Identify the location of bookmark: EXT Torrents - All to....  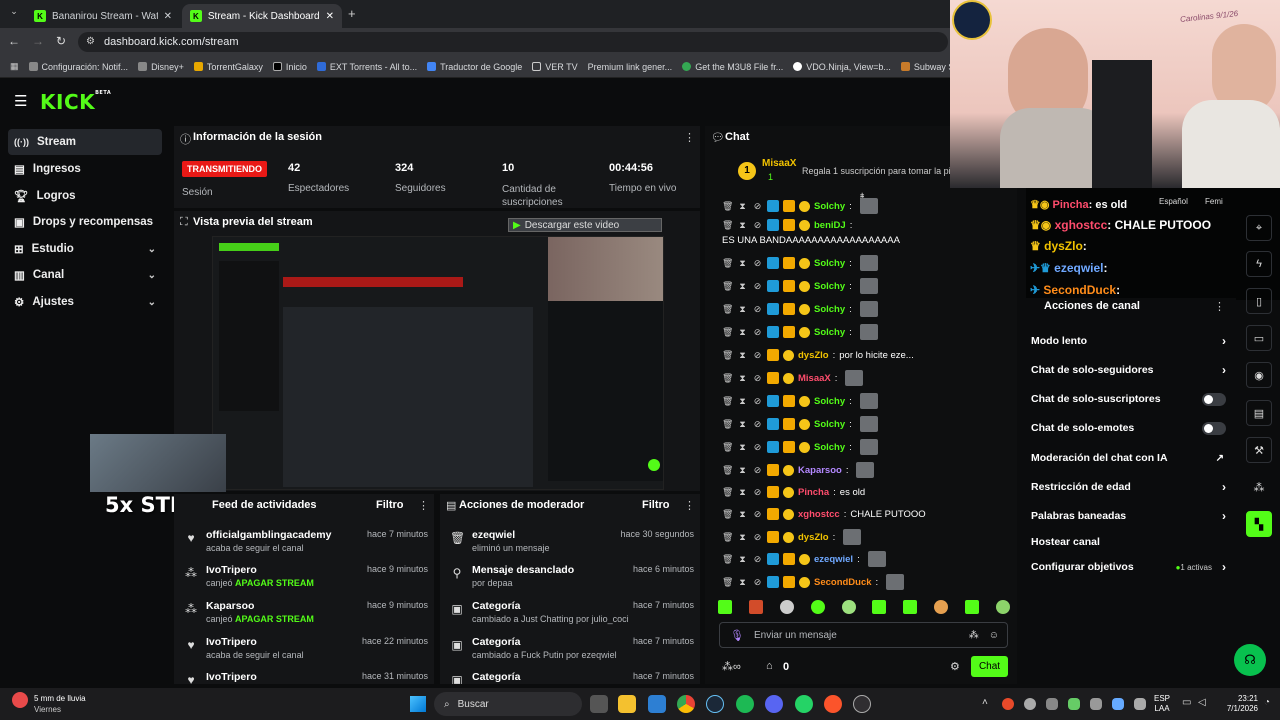
(366, 67).